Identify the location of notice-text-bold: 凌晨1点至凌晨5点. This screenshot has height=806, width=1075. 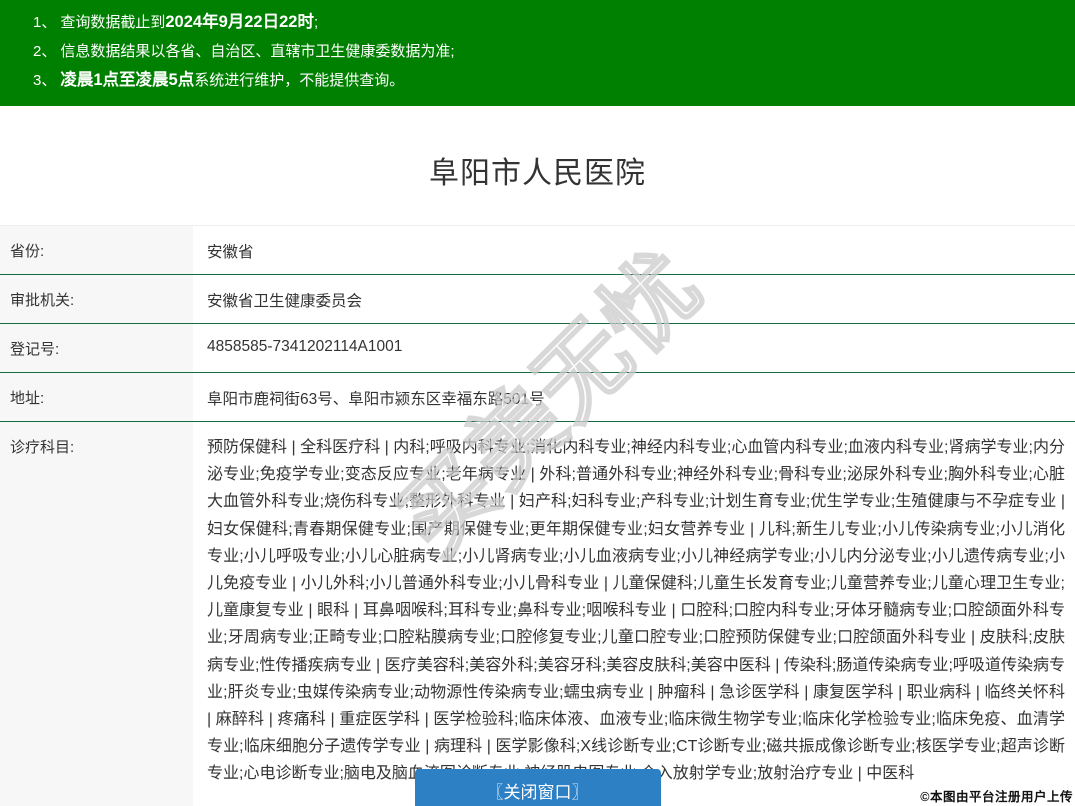
(127, 80).